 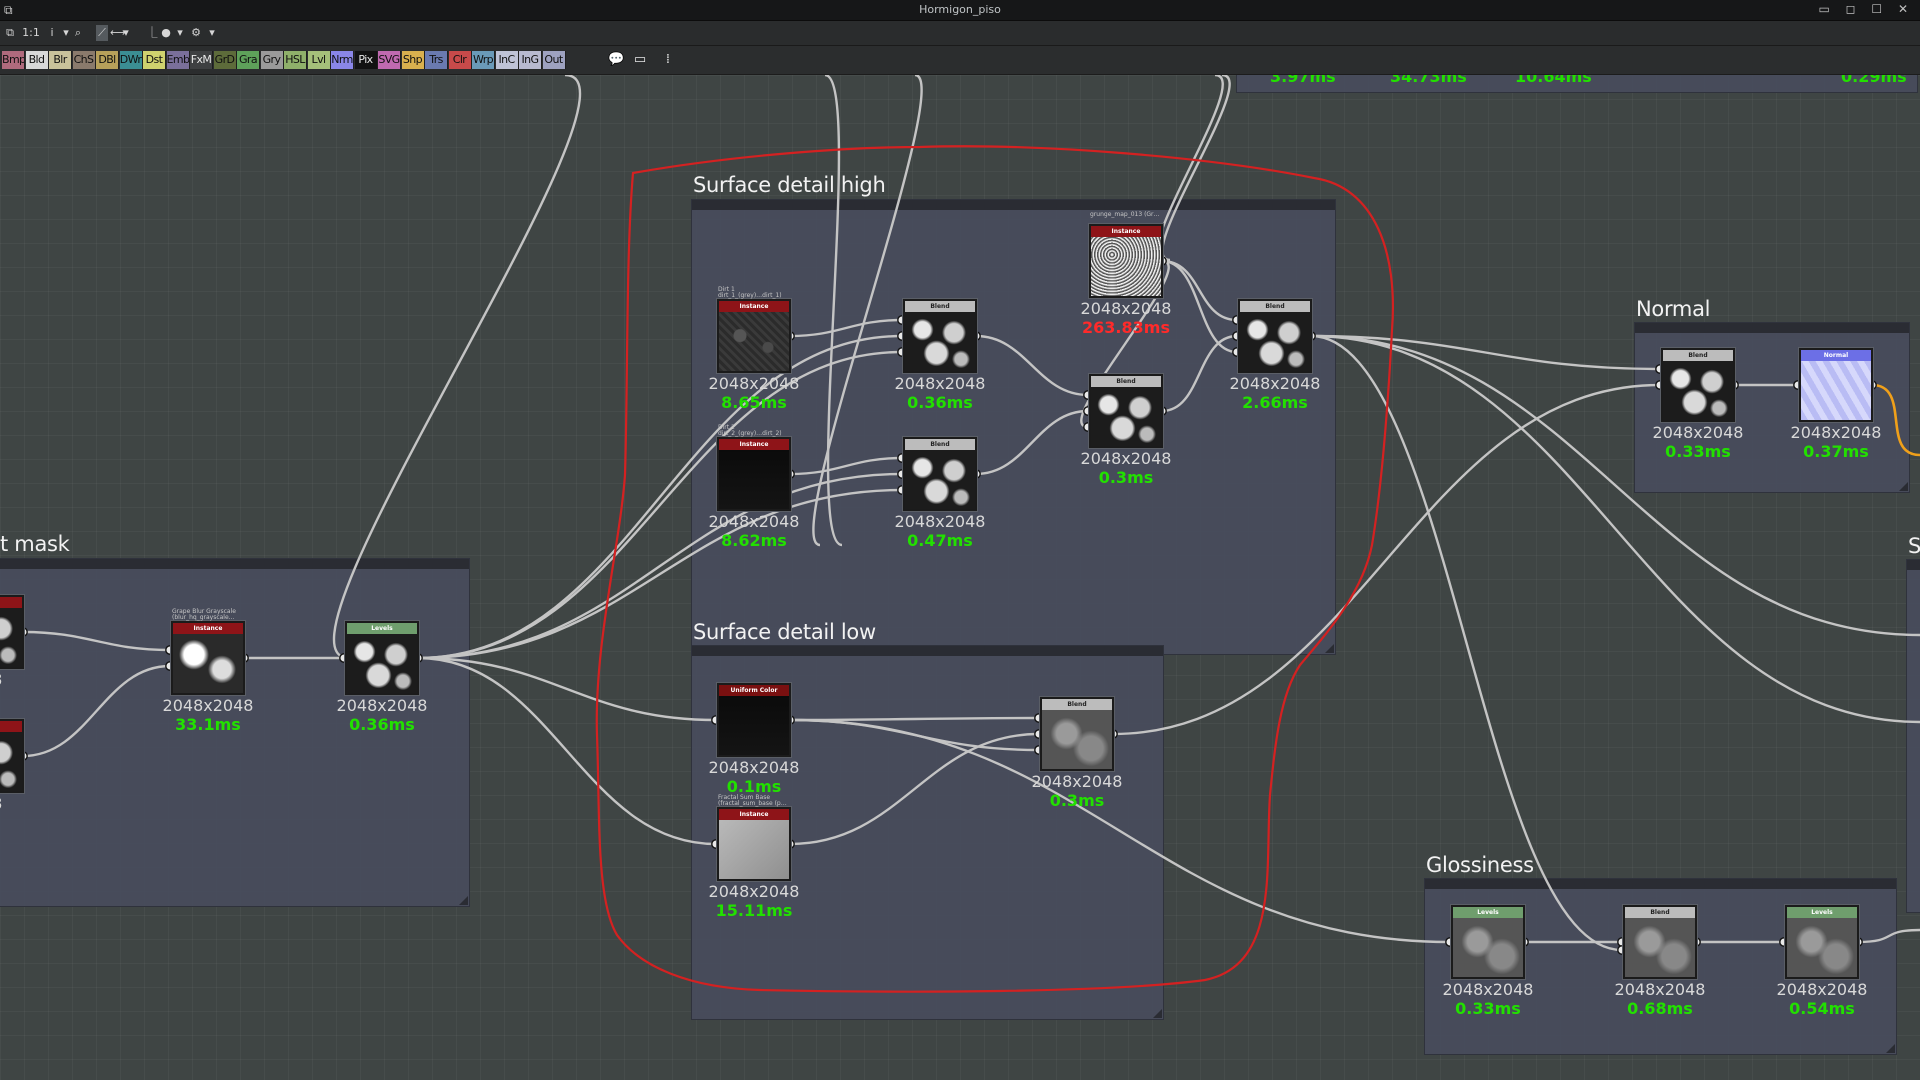 What do you see at coordinates (754, 540) in the screenshot?
I see `node-timing: 8.62ms` at bounding box center [754, 540].